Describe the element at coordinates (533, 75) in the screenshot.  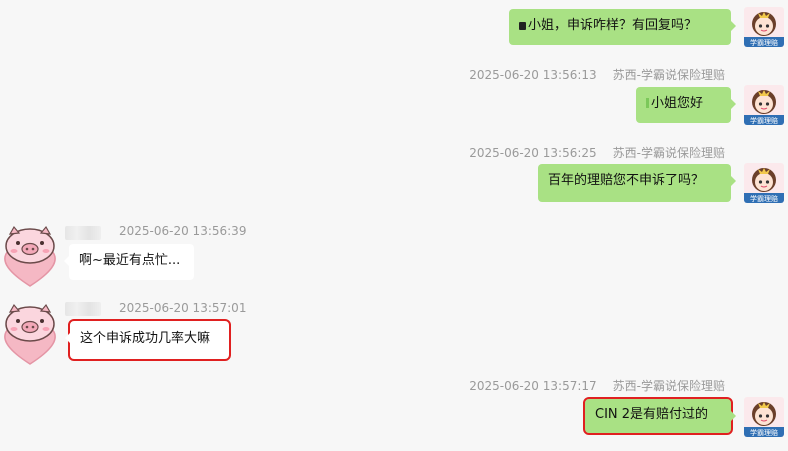
I see `message-timestamp: 2025-06-20 13:56:13` at that location.